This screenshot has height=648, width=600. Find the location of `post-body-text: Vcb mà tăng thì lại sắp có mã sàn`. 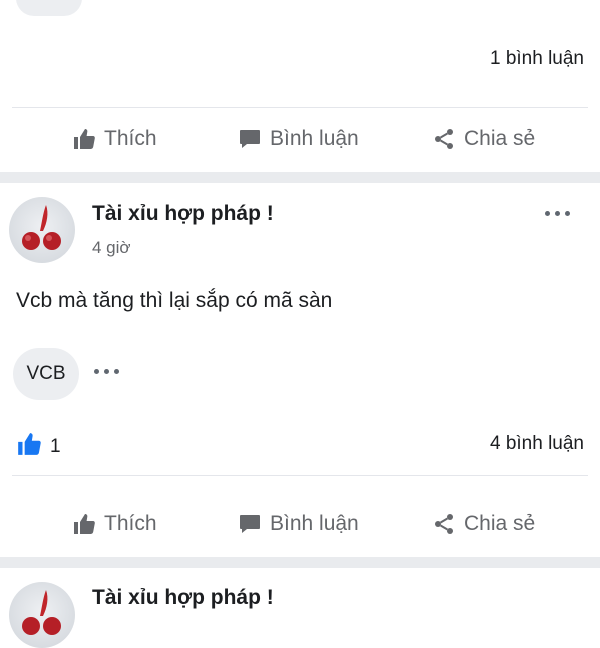

post-body-text: Vcb mà tăng thì lại sắp có mã sàn is located at coordinates (174, 300).